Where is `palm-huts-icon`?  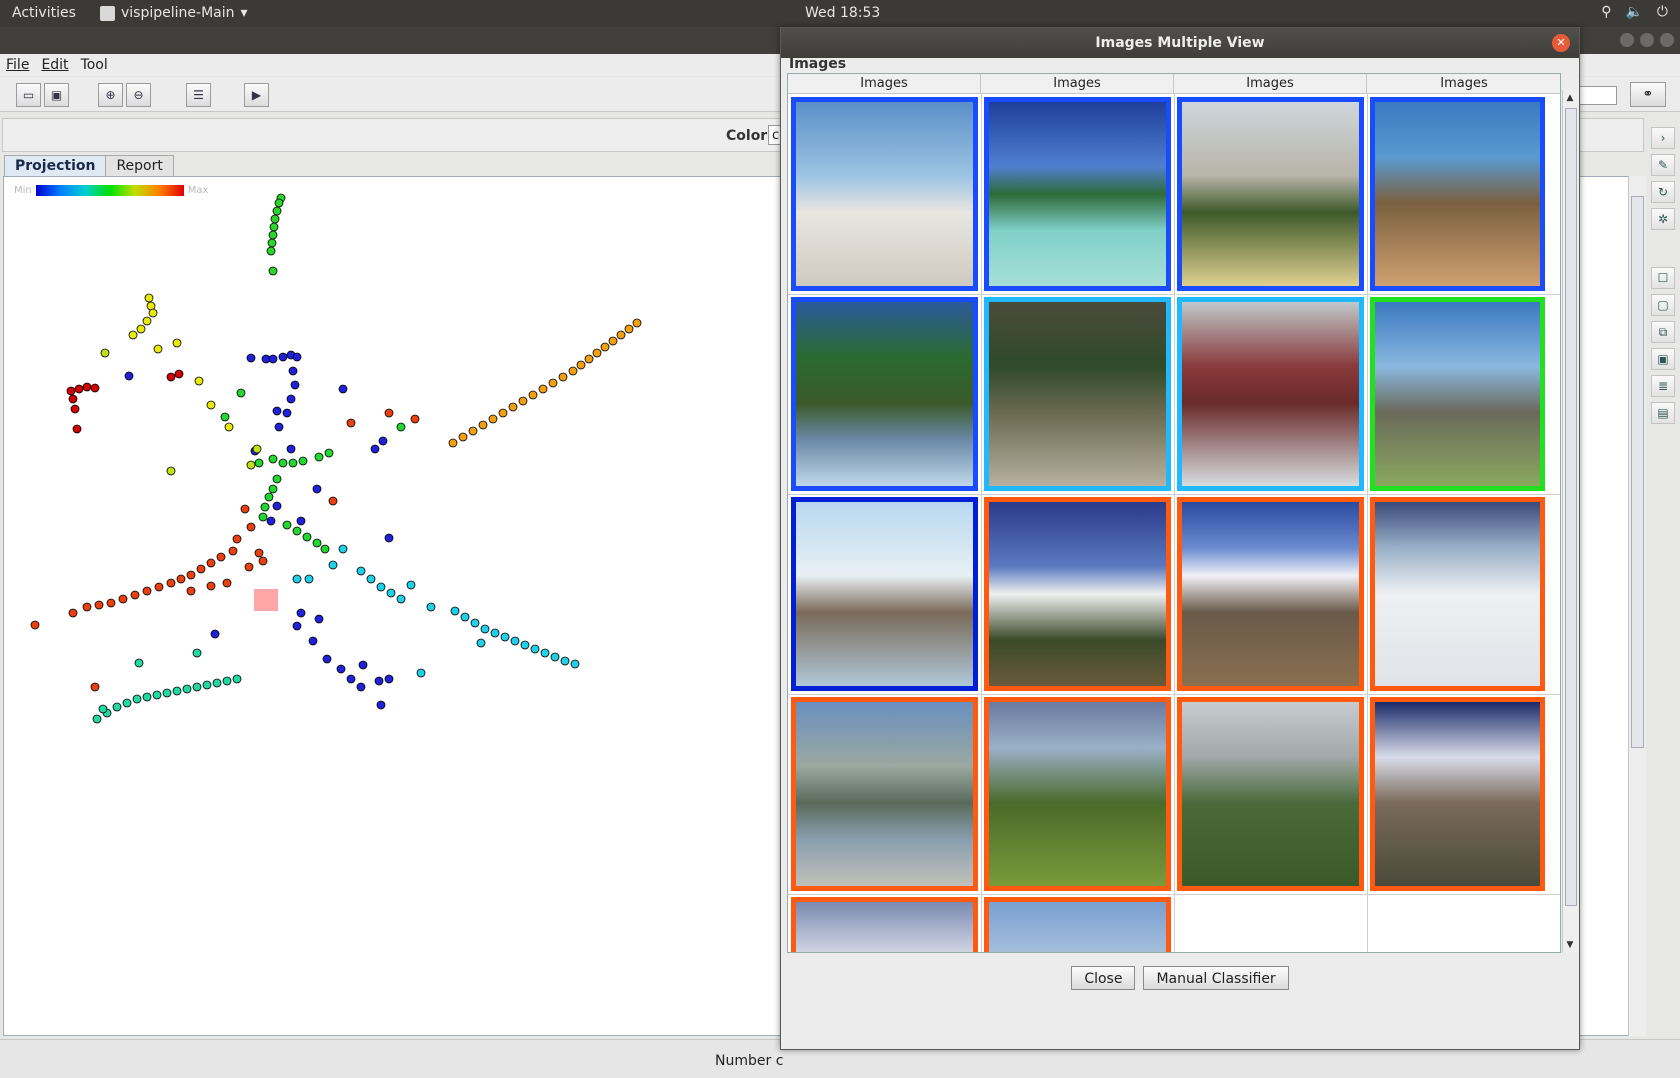
palm-huts-icon is located at coordinates (884, 394).